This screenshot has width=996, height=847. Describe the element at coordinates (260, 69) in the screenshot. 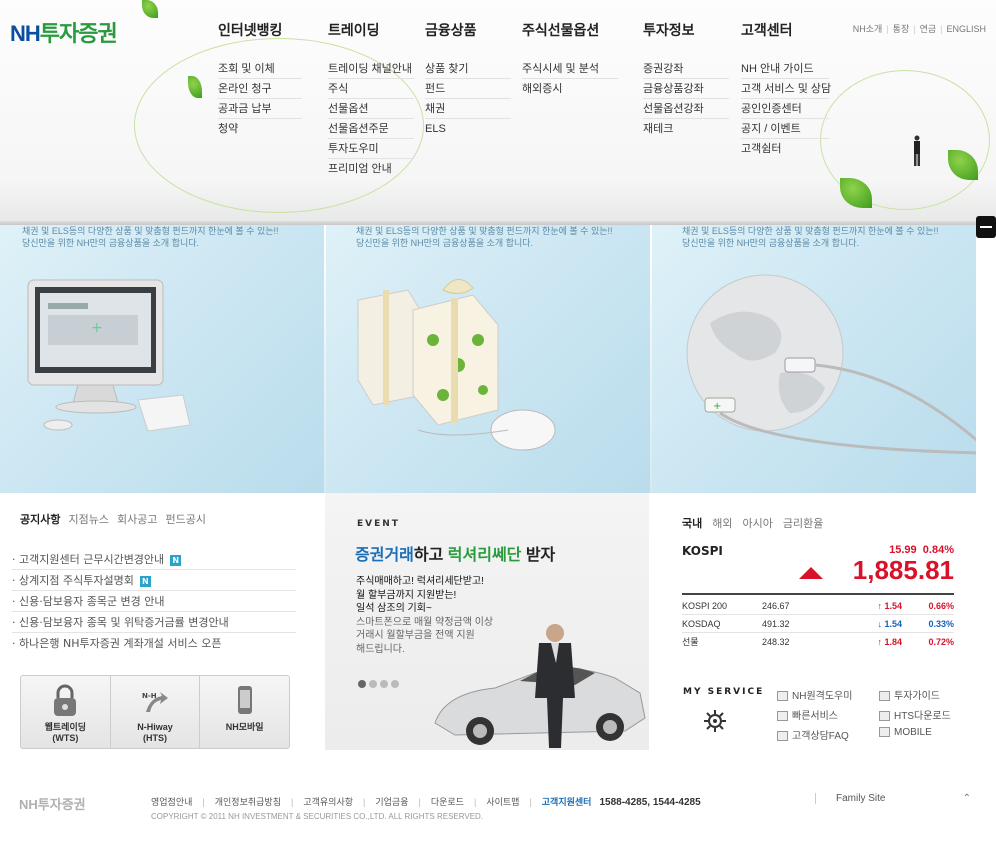

I see `gnb-item: 조회 및 이체` at that location.